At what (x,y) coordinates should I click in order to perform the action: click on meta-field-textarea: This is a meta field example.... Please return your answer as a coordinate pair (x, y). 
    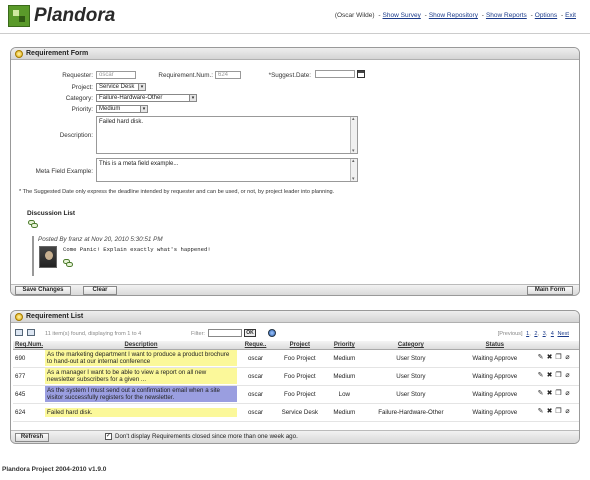
    Looking at the image, I should click on (227, 170).